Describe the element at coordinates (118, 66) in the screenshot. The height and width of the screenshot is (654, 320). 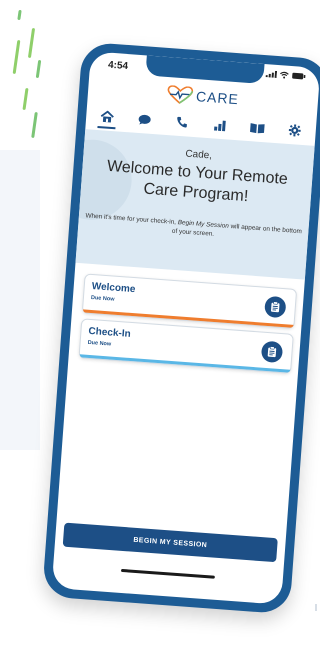
I see `status-time: 4:54` at that location.